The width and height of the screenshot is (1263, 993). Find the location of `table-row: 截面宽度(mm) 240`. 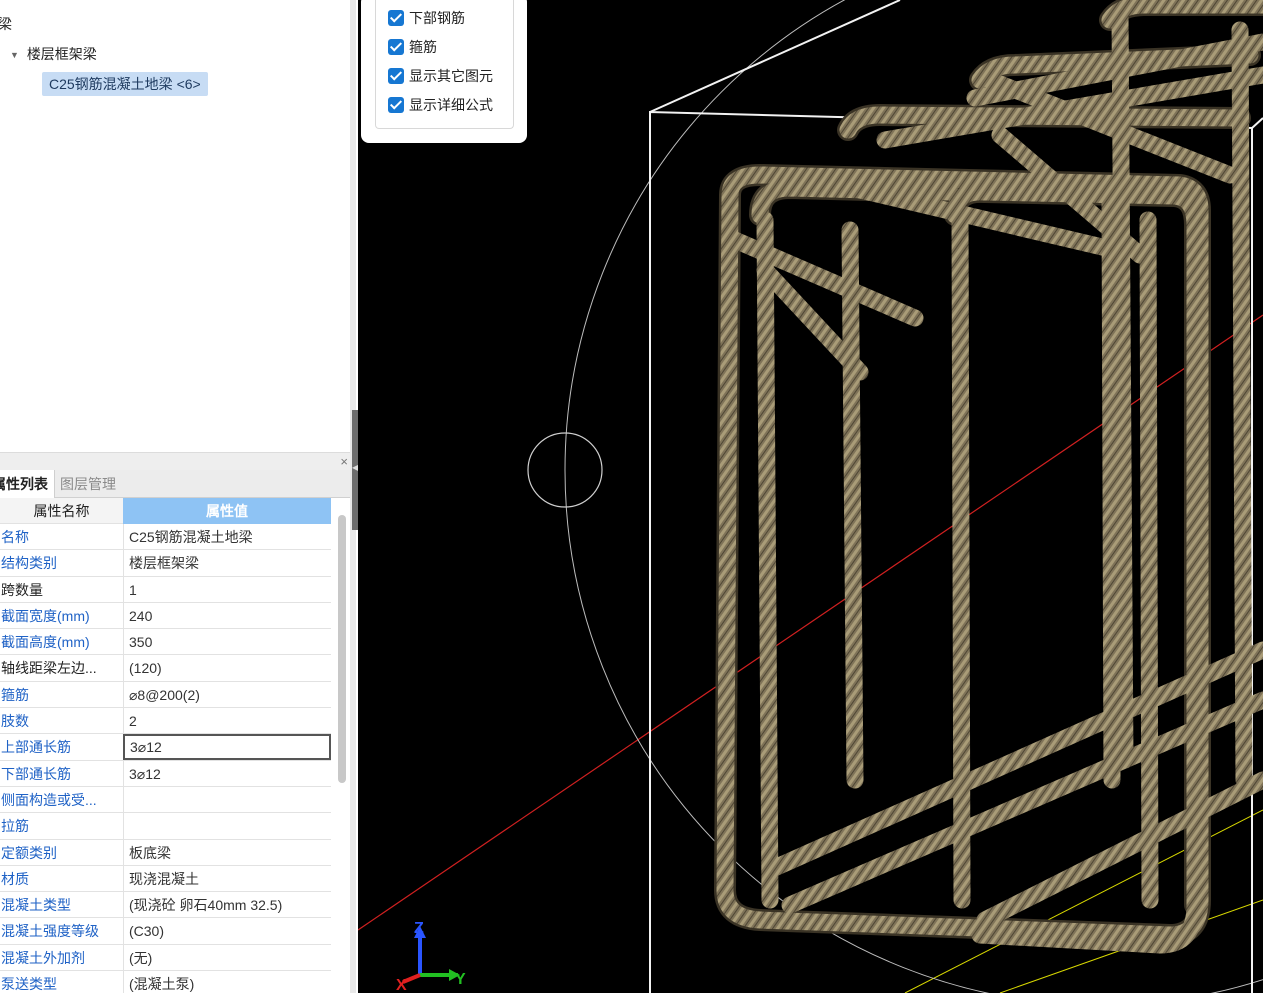

table-row: 截面宽度(mm) 240 is located at coordinates (165, 616).